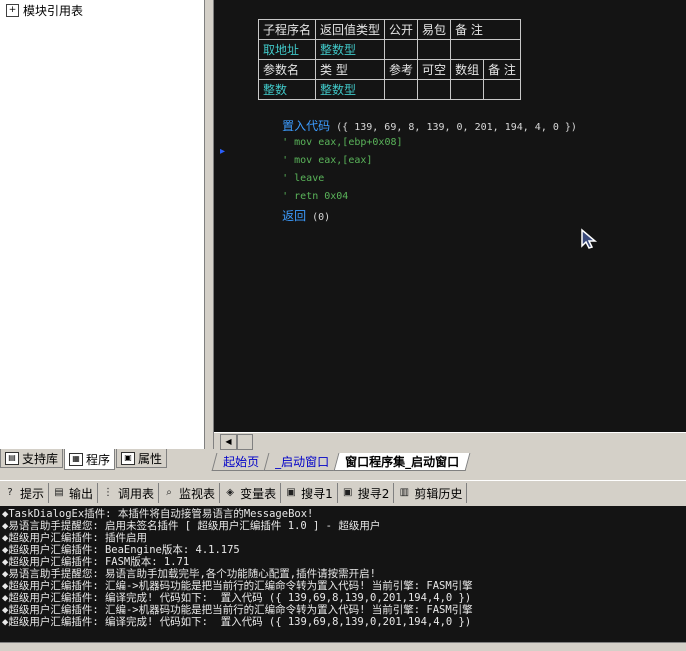 This screenshot has height=651, width=686. I want to click on tree-item-module-ref: + 模块引用表, so click(44, 10).